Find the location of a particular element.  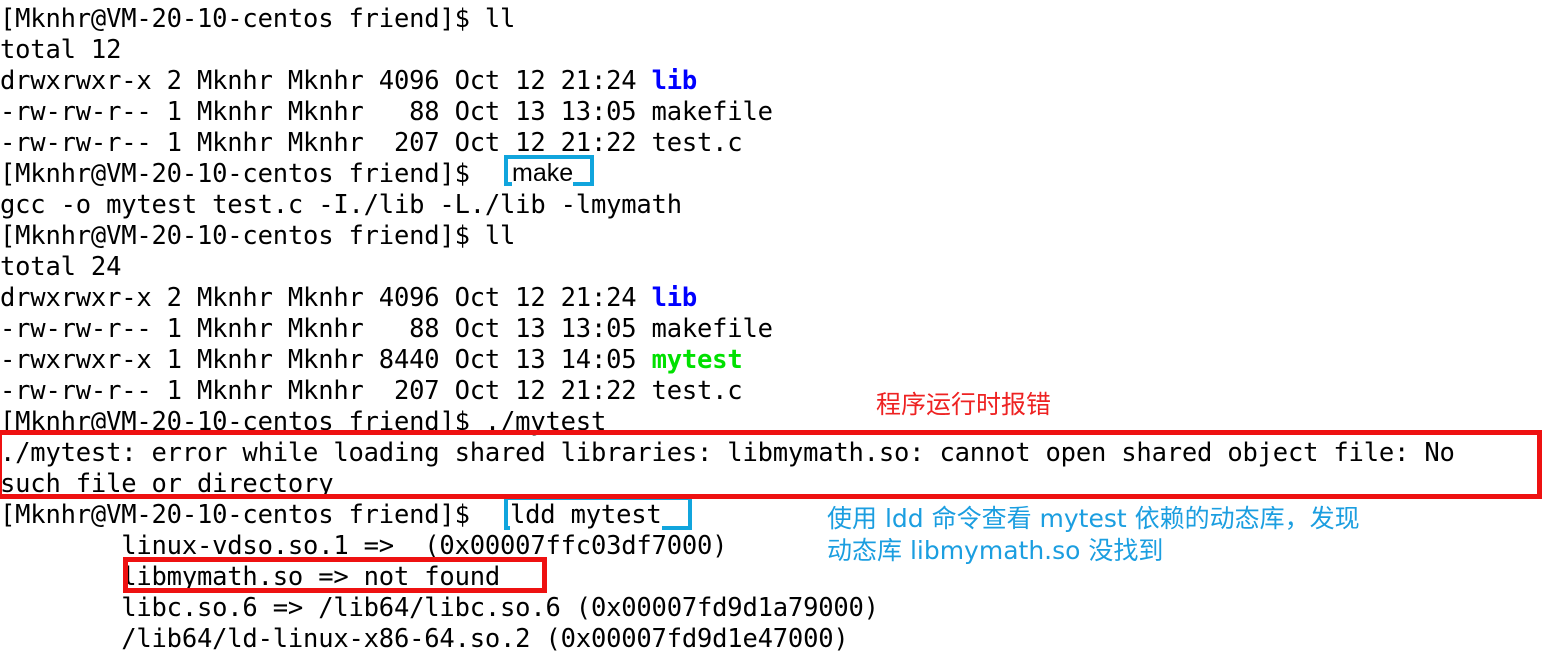

terminal-line-total-12: total 12 is located at coordinates (771, 50).